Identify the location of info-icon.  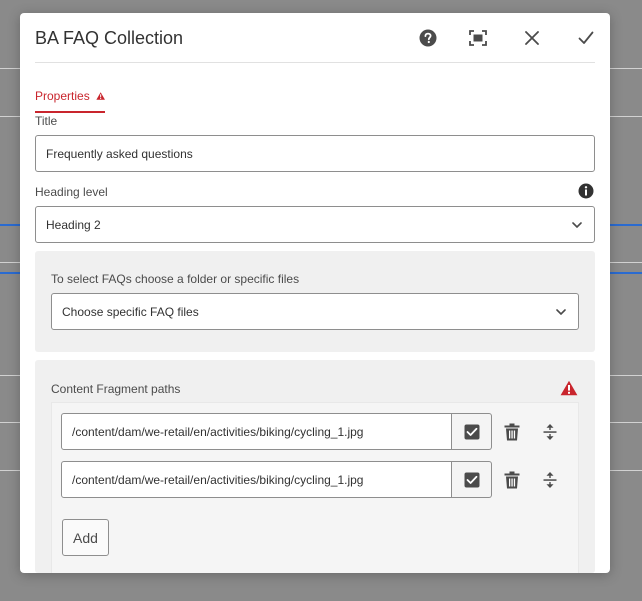
(586, 191).